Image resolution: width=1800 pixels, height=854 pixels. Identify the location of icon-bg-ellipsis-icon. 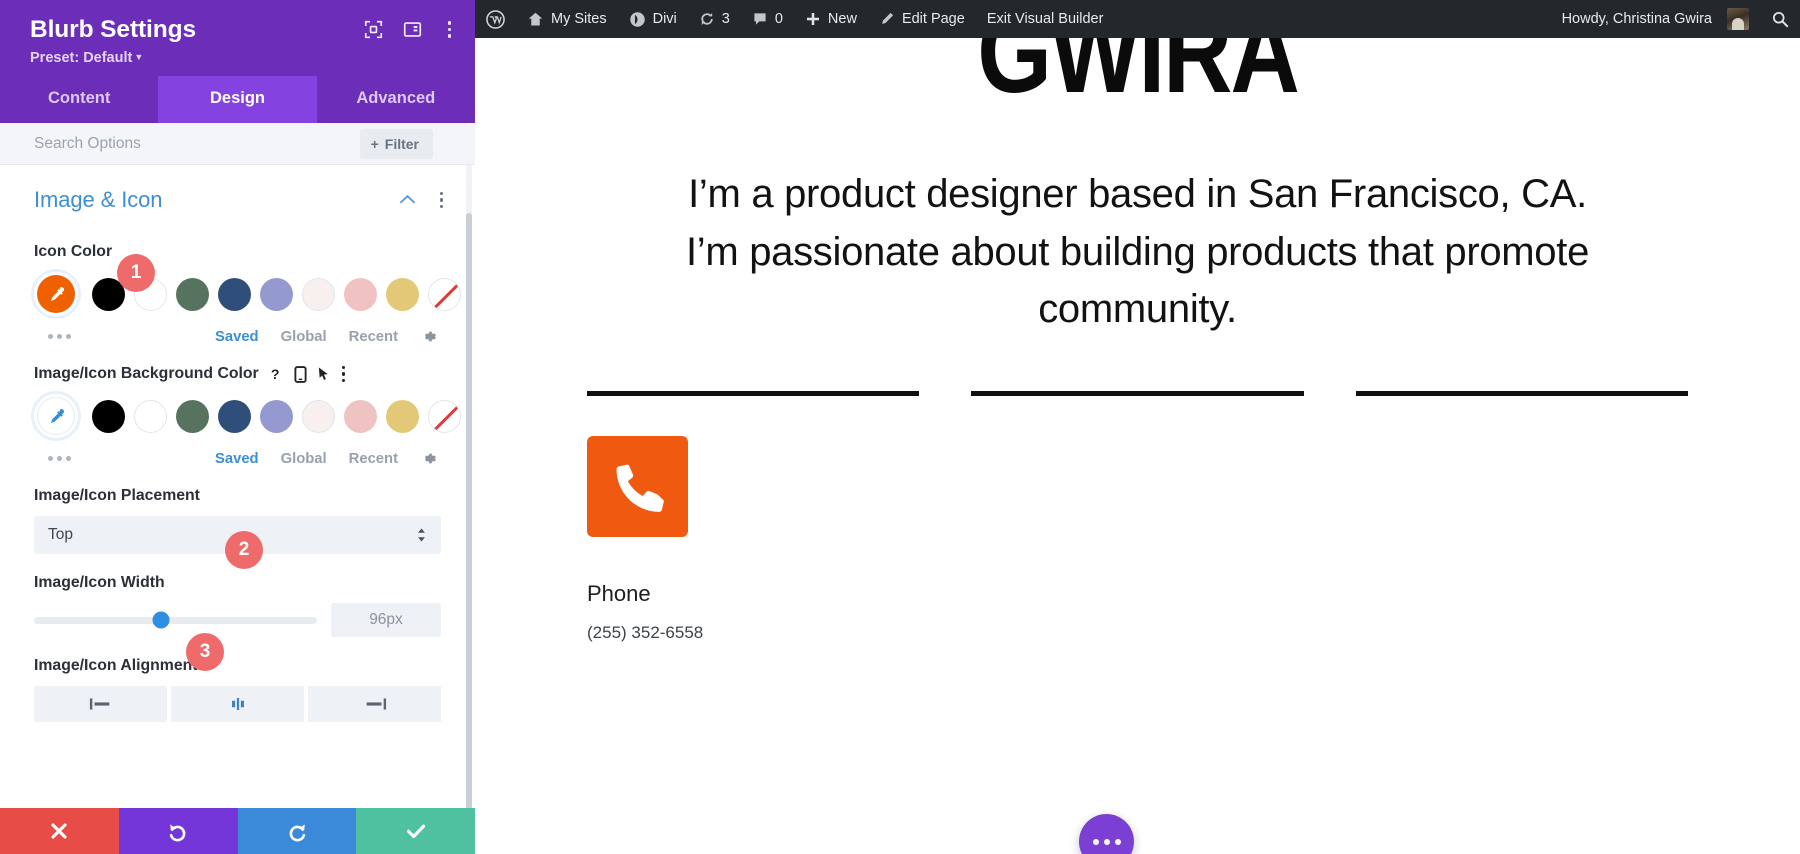
(59, 459).